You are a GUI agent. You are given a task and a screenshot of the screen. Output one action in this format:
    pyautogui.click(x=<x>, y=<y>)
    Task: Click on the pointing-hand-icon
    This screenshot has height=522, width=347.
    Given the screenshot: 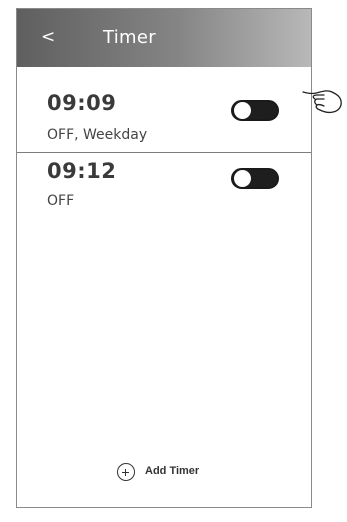 What is the action you would take?
    pyautogui.click(x=322, y=102)
    